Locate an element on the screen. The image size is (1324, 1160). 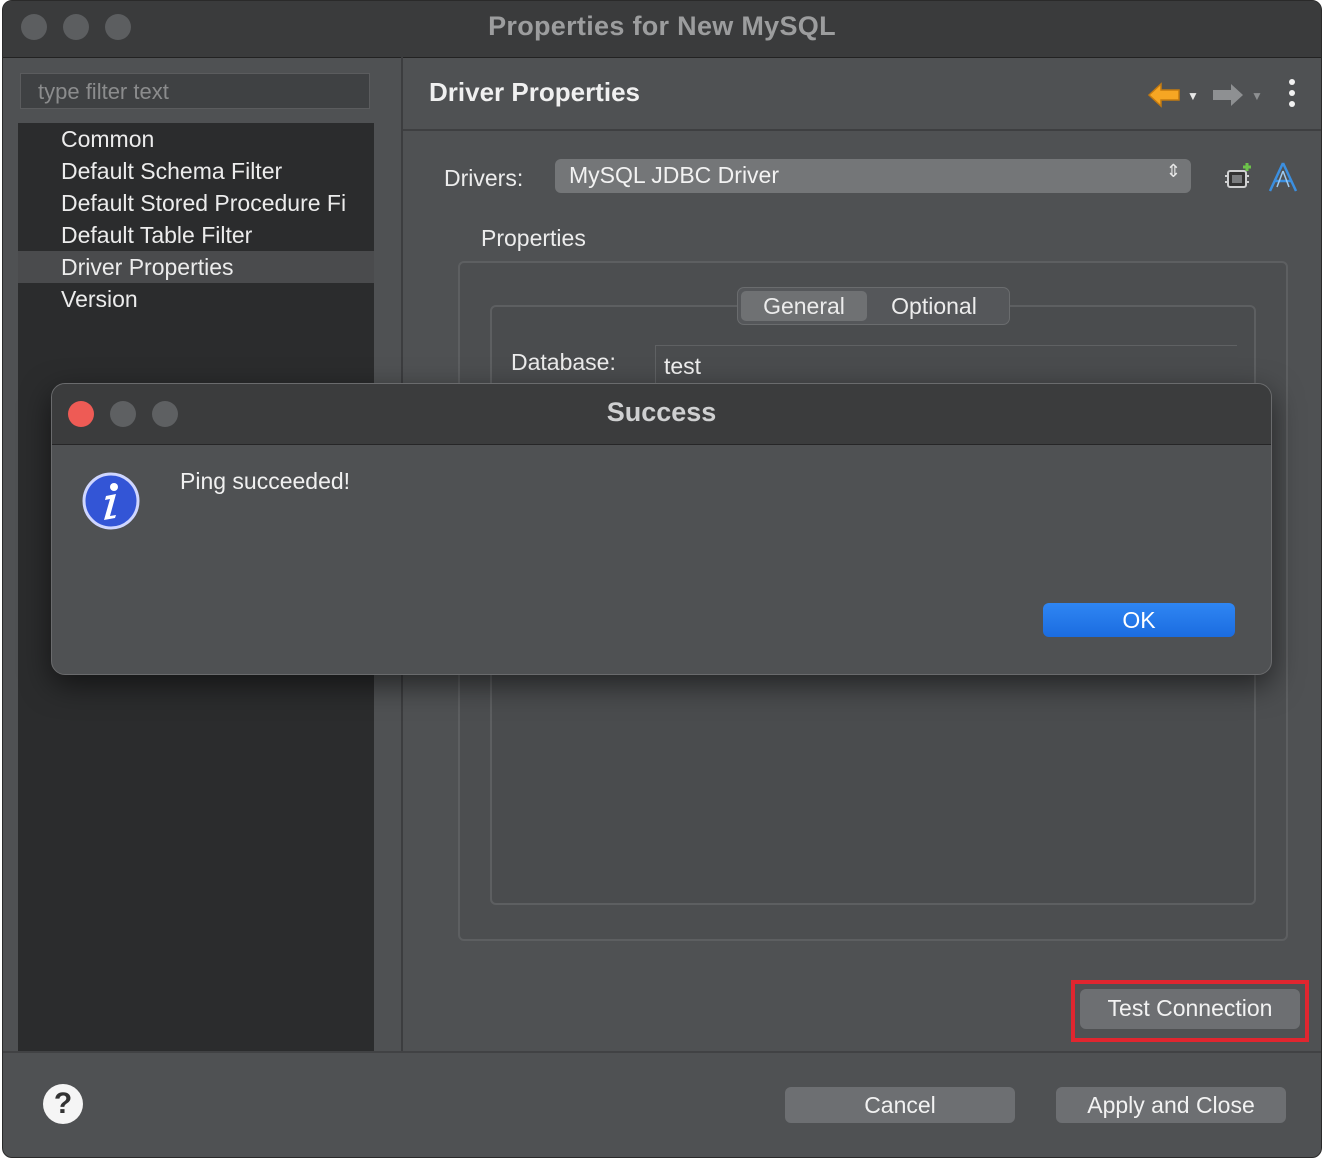
filter-input: type filter text is located at coordinates (195, 91).